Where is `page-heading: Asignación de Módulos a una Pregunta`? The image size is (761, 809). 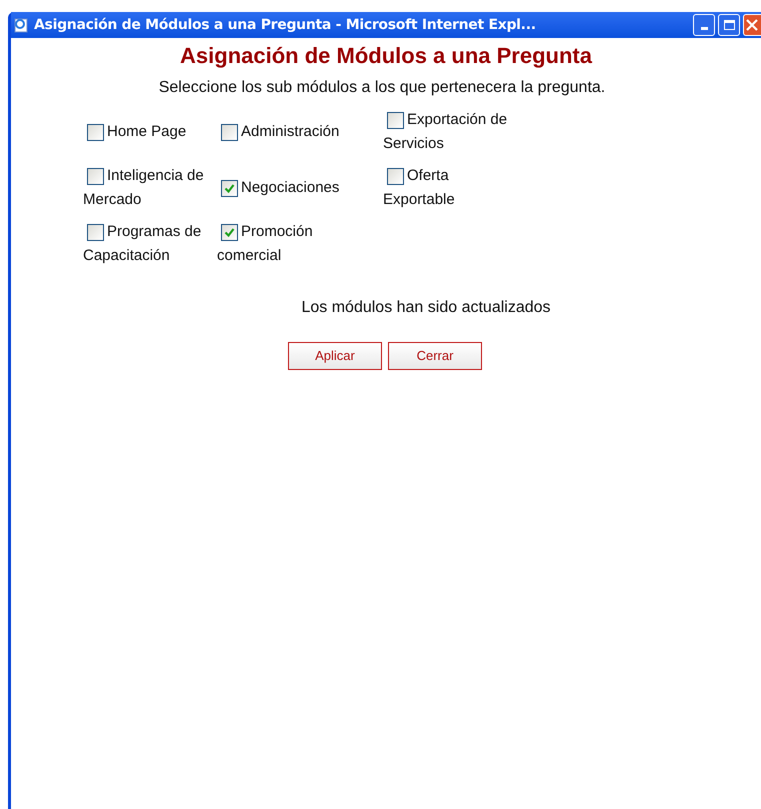 page-heading: Asignación de Módulos a una Pregunta is located at coordinates (386, 56).